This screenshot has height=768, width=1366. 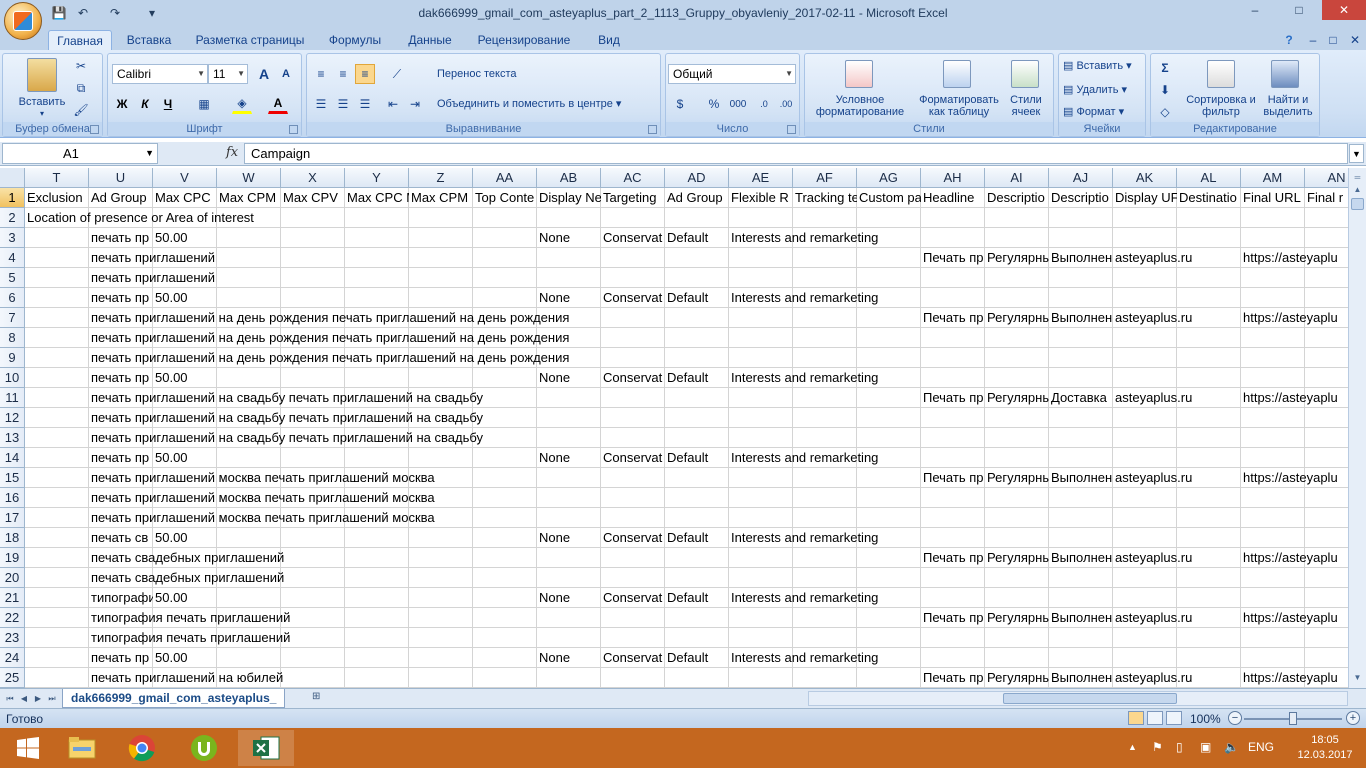 I want to click on orientation-icon: ⟋, so click(x=397, y=74).